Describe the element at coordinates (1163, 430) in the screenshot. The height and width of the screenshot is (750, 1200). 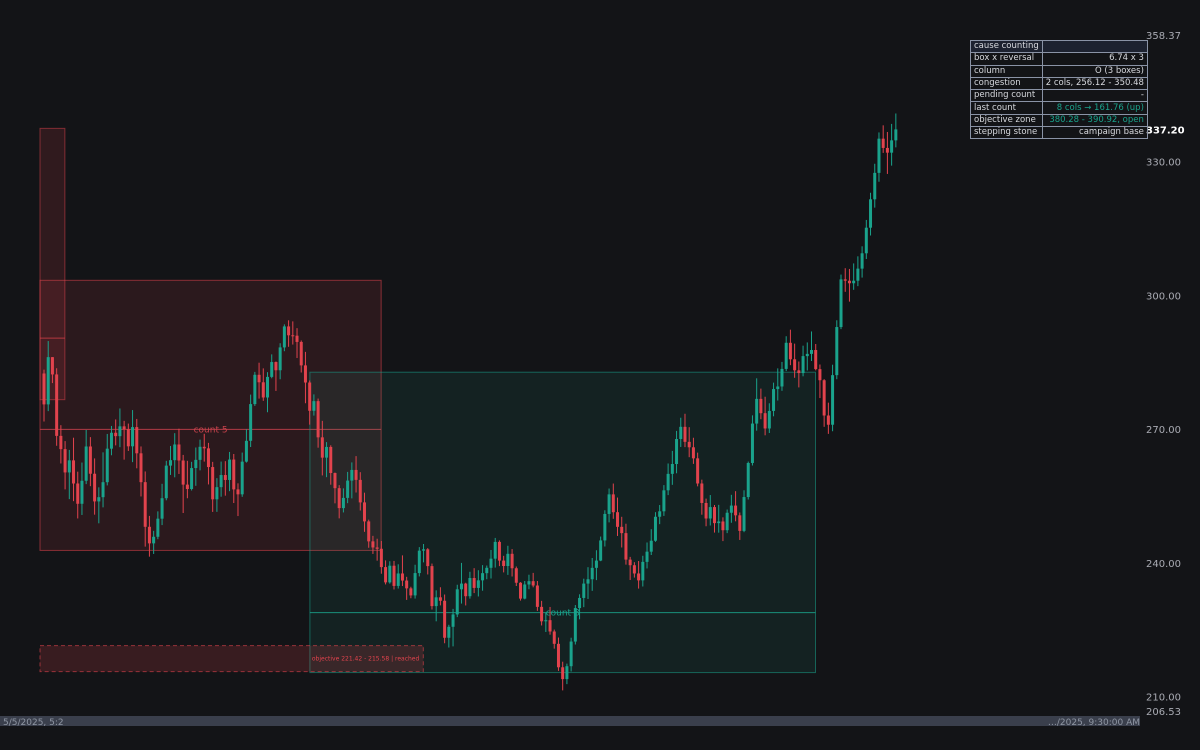
I see `price-tick-label: 270.00` at that location.